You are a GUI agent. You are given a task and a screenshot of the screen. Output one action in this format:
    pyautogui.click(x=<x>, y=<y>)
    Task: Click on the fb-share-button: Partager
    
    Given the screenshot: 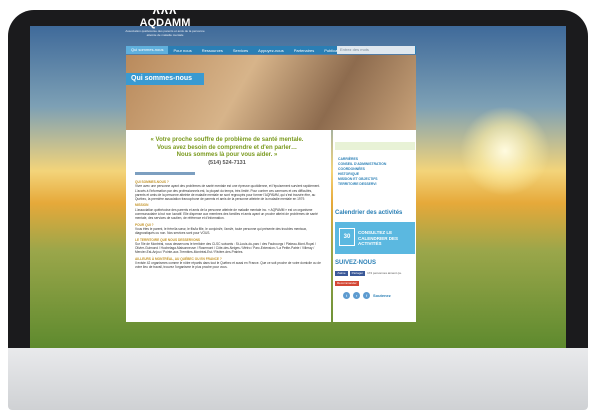 What is the action you would take?
    pyautogui.click(x=357, y=273)
    